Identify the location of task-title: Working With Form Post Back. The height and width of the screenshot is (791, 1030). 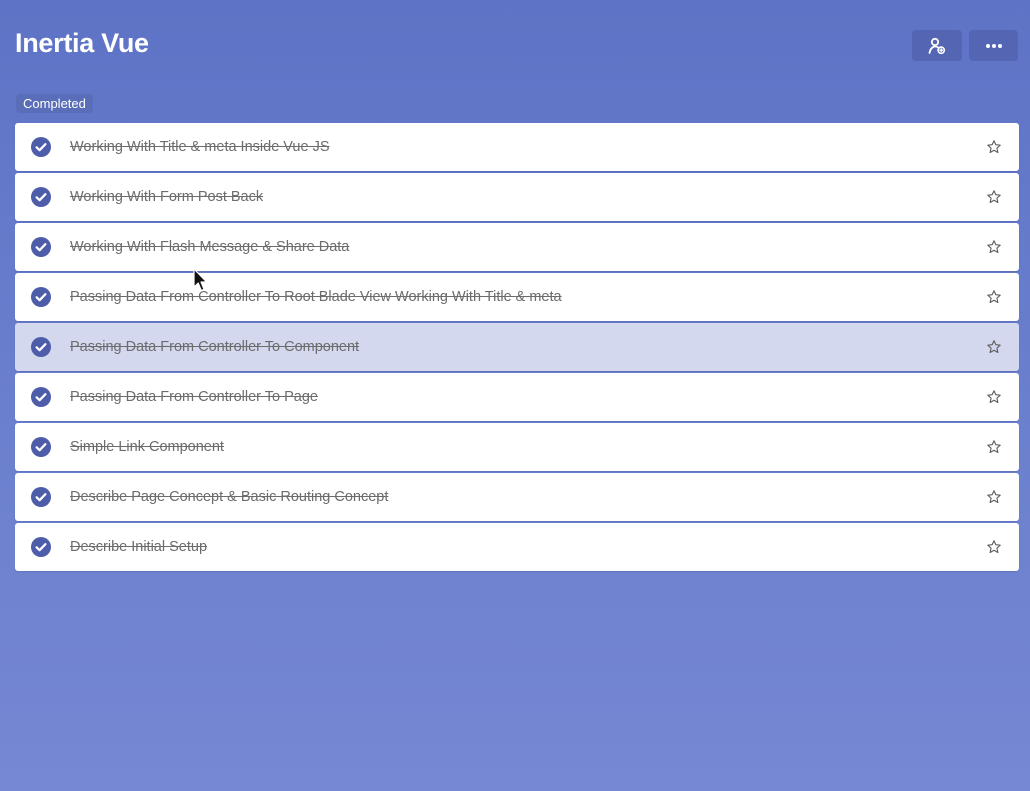
(166, 197).